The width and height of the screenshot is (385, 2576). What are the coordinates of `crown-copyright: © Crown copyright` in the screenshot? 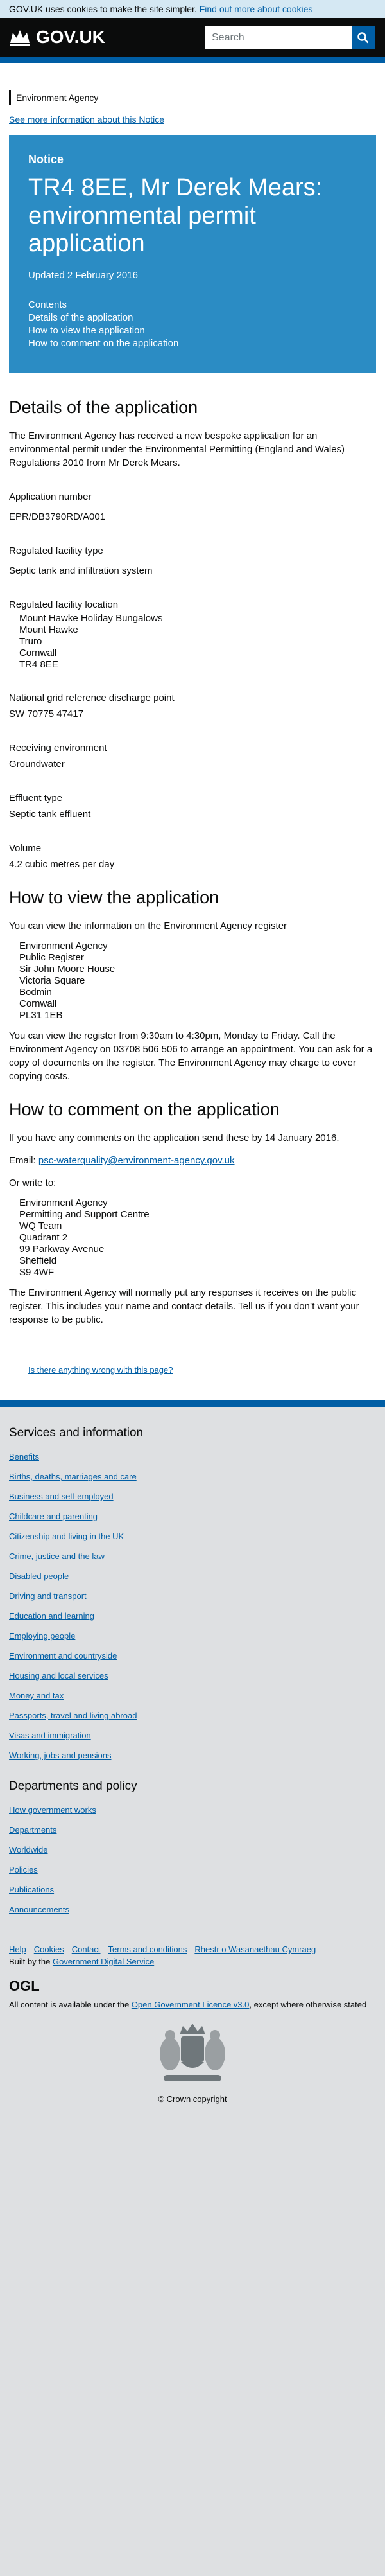 It's located at (193, 2099).